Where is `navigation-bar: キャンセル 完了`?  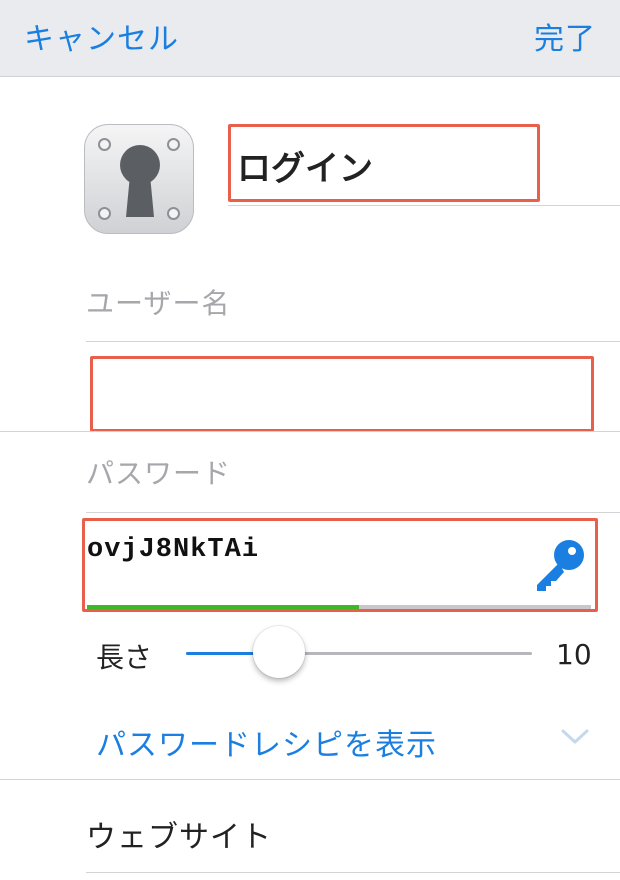
navigation-bar: キャンセル 完了 is located at coordinates (310, 38).